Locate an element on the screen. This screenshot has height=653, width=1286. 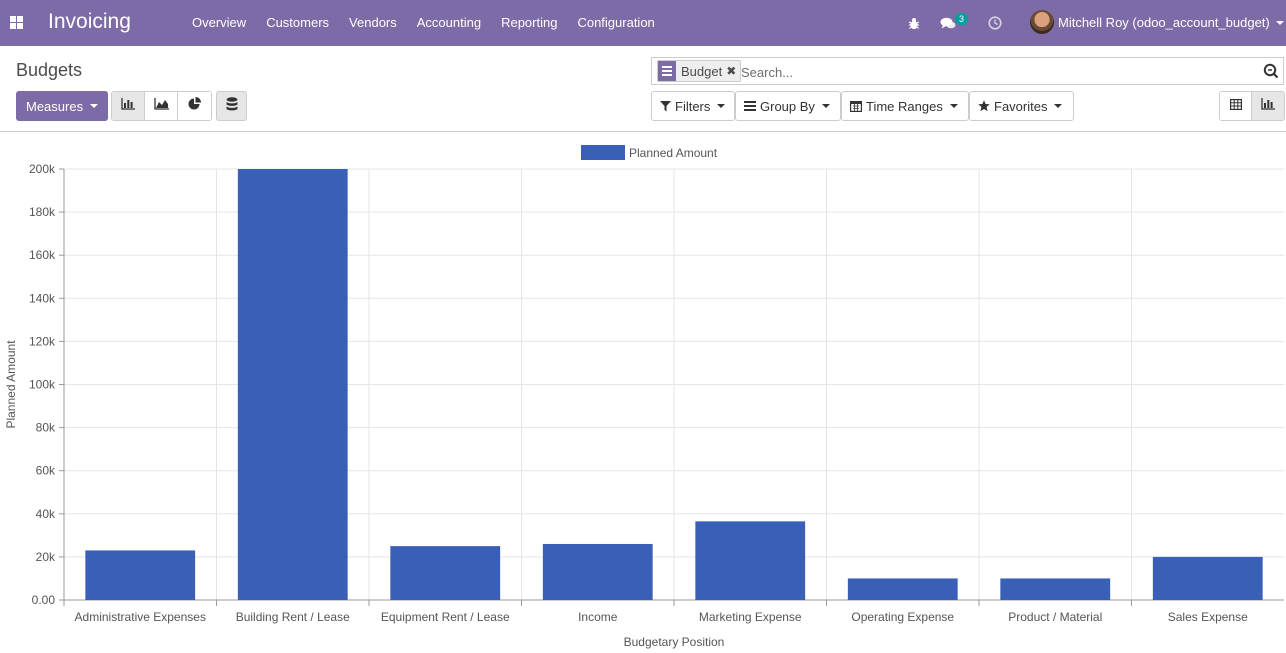
calendar-icon is located at coordinates (856, 106).